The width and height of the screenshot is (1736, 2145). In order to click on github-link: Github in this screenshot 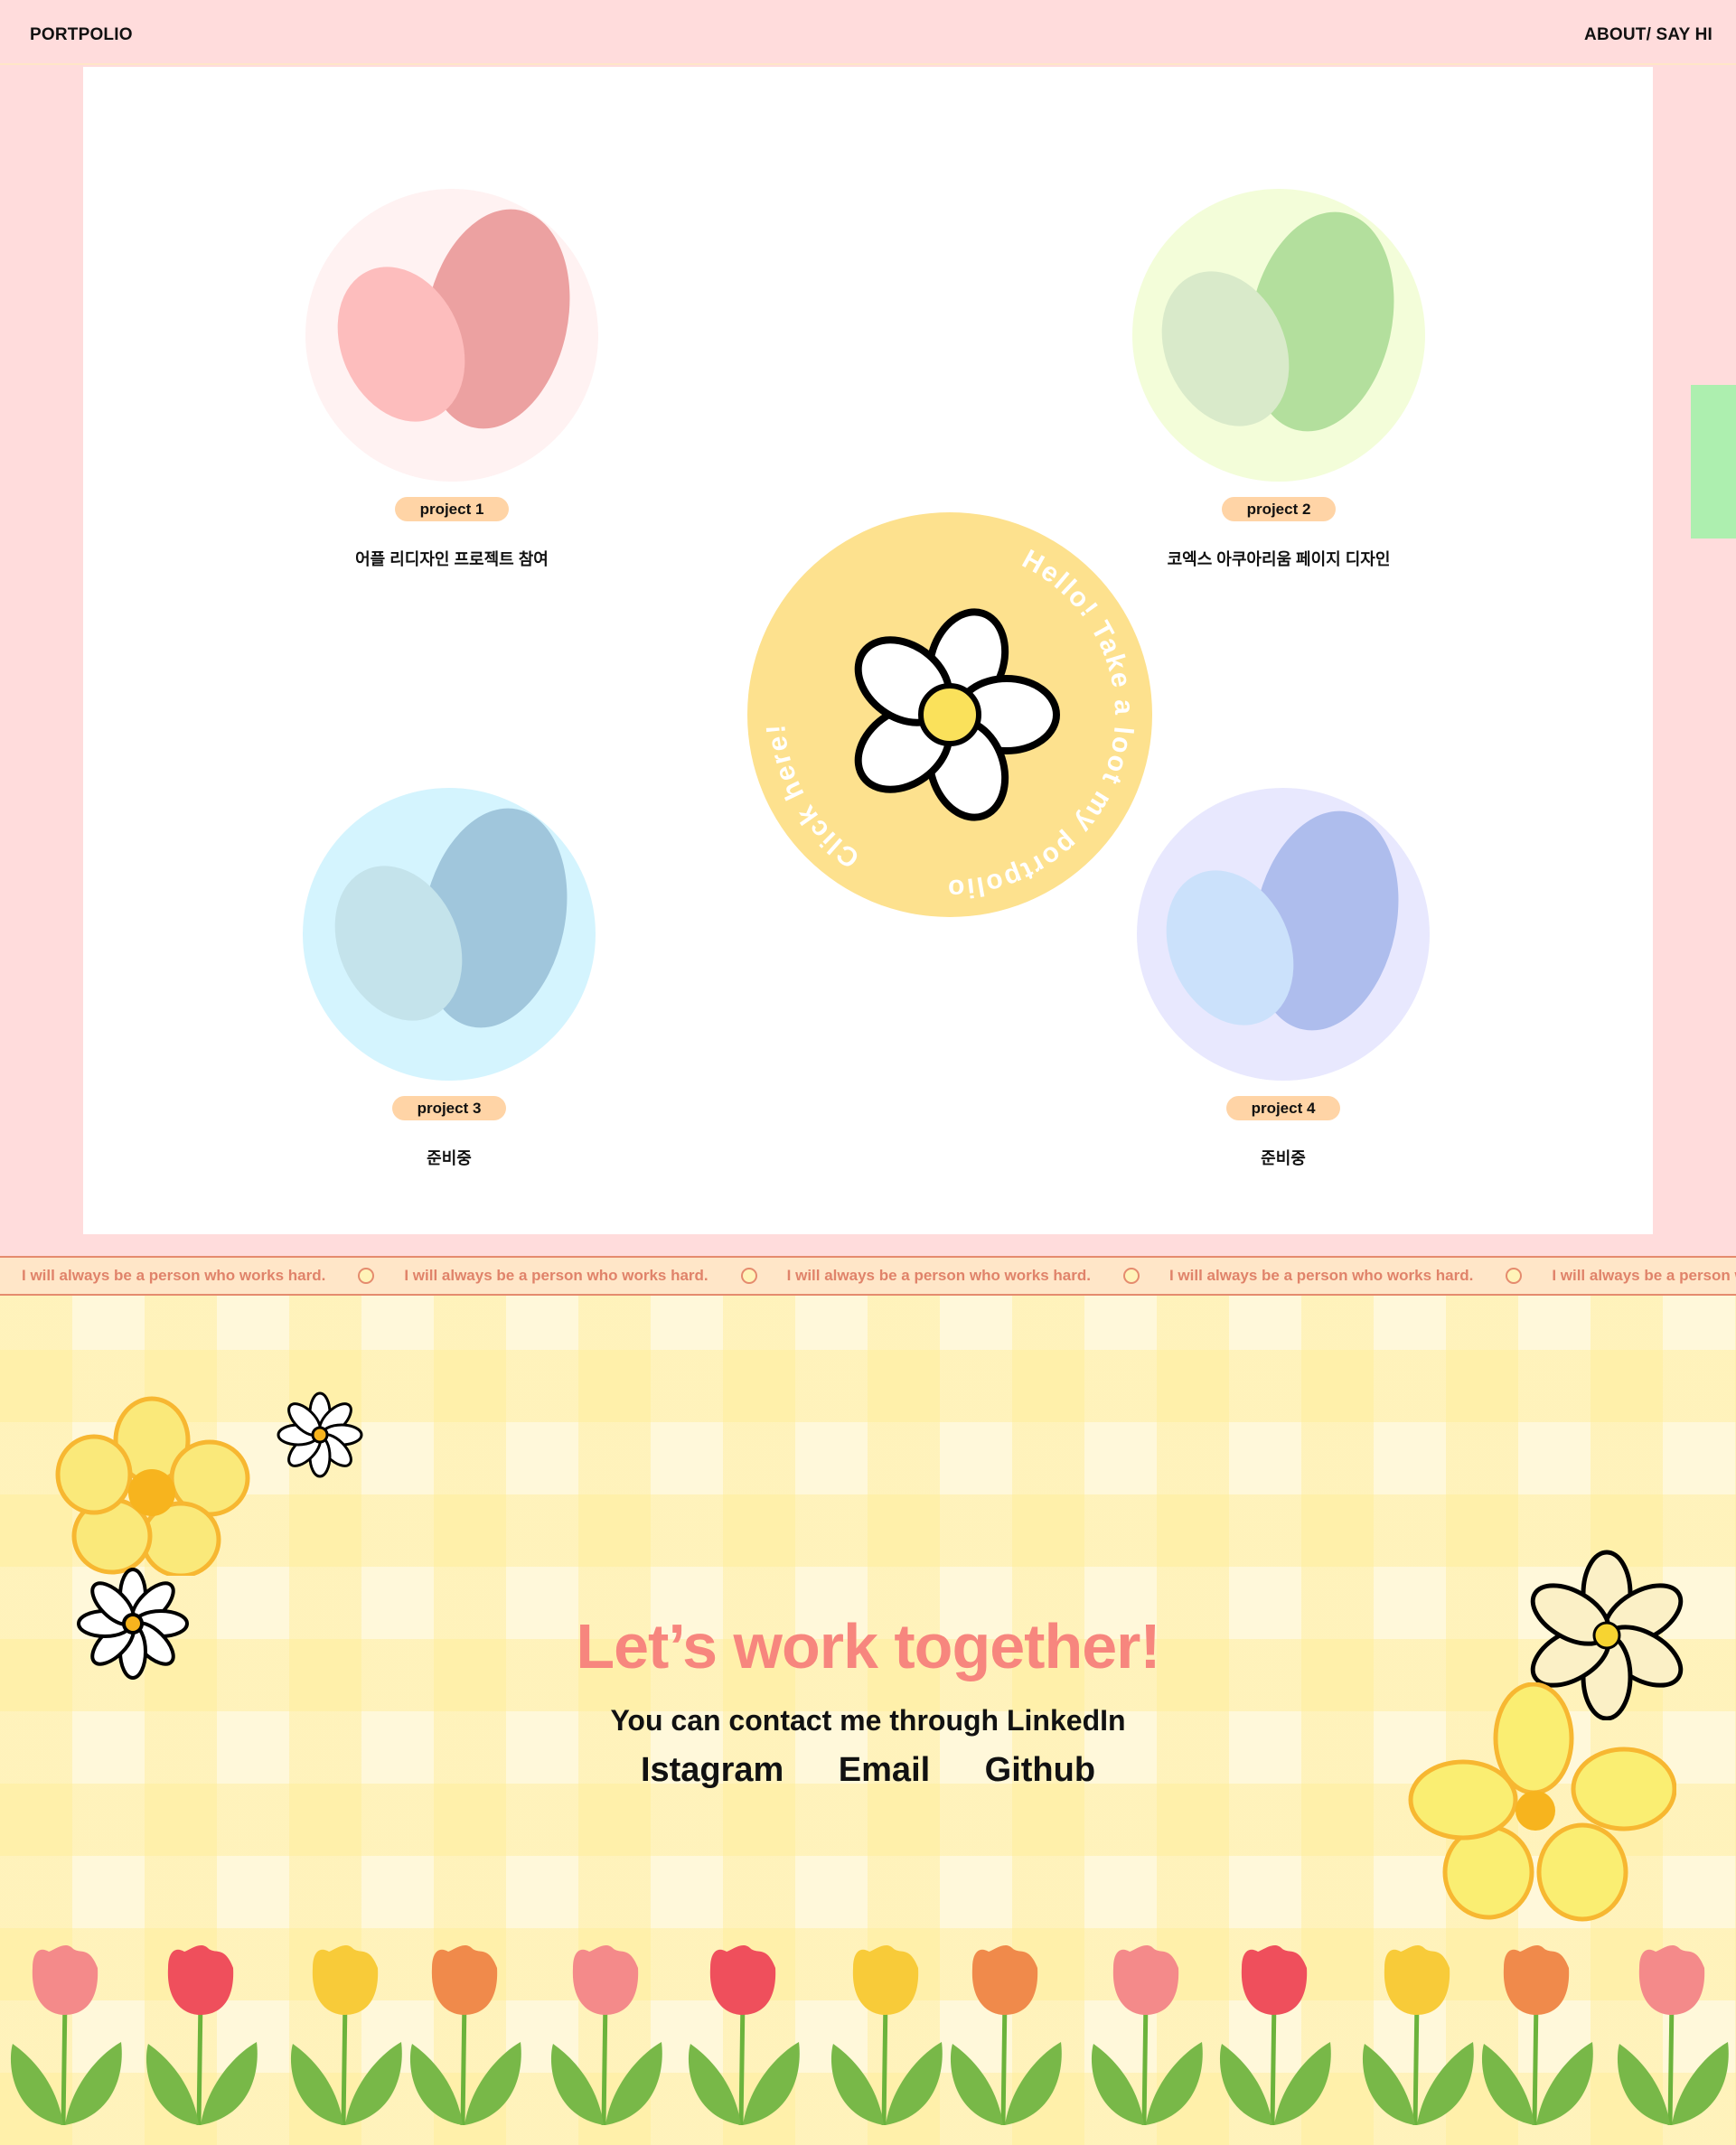, I will do `click(1040, 1770)`.